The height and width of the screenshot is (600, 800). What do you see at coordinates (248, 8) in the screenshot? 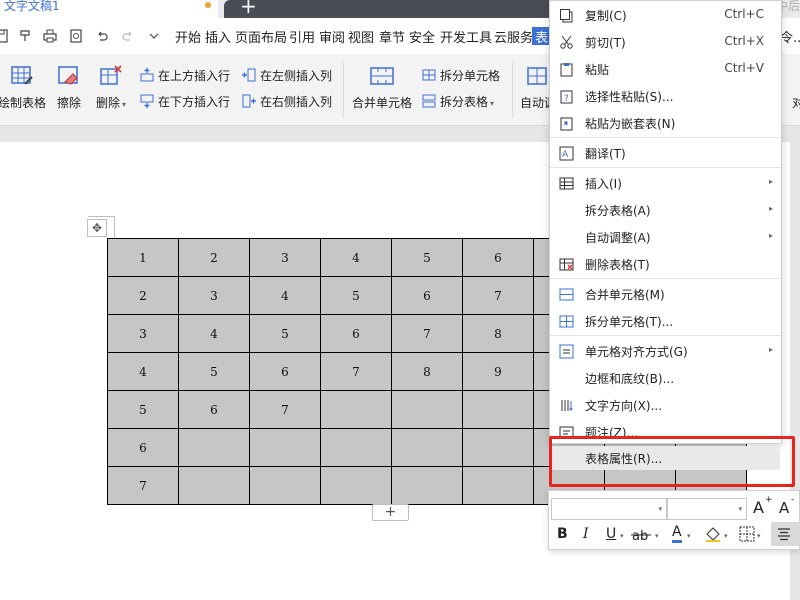
I see `new-tab-button: +` at bounding box center [248, 8].